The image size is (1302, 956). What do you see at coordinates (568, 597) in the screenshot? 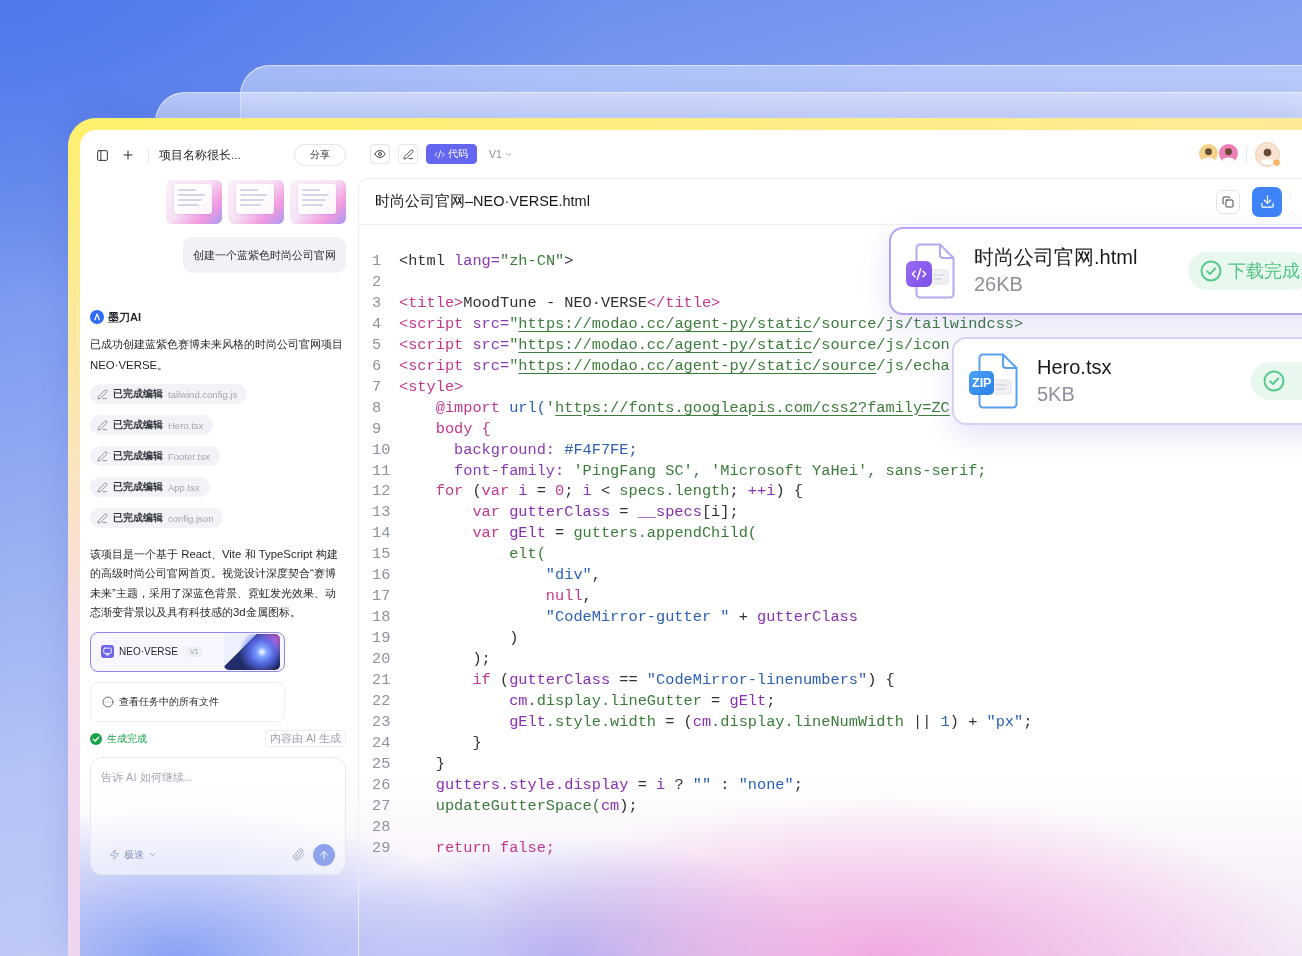
I see `code-line: null,` at bounding box center [568, 597].